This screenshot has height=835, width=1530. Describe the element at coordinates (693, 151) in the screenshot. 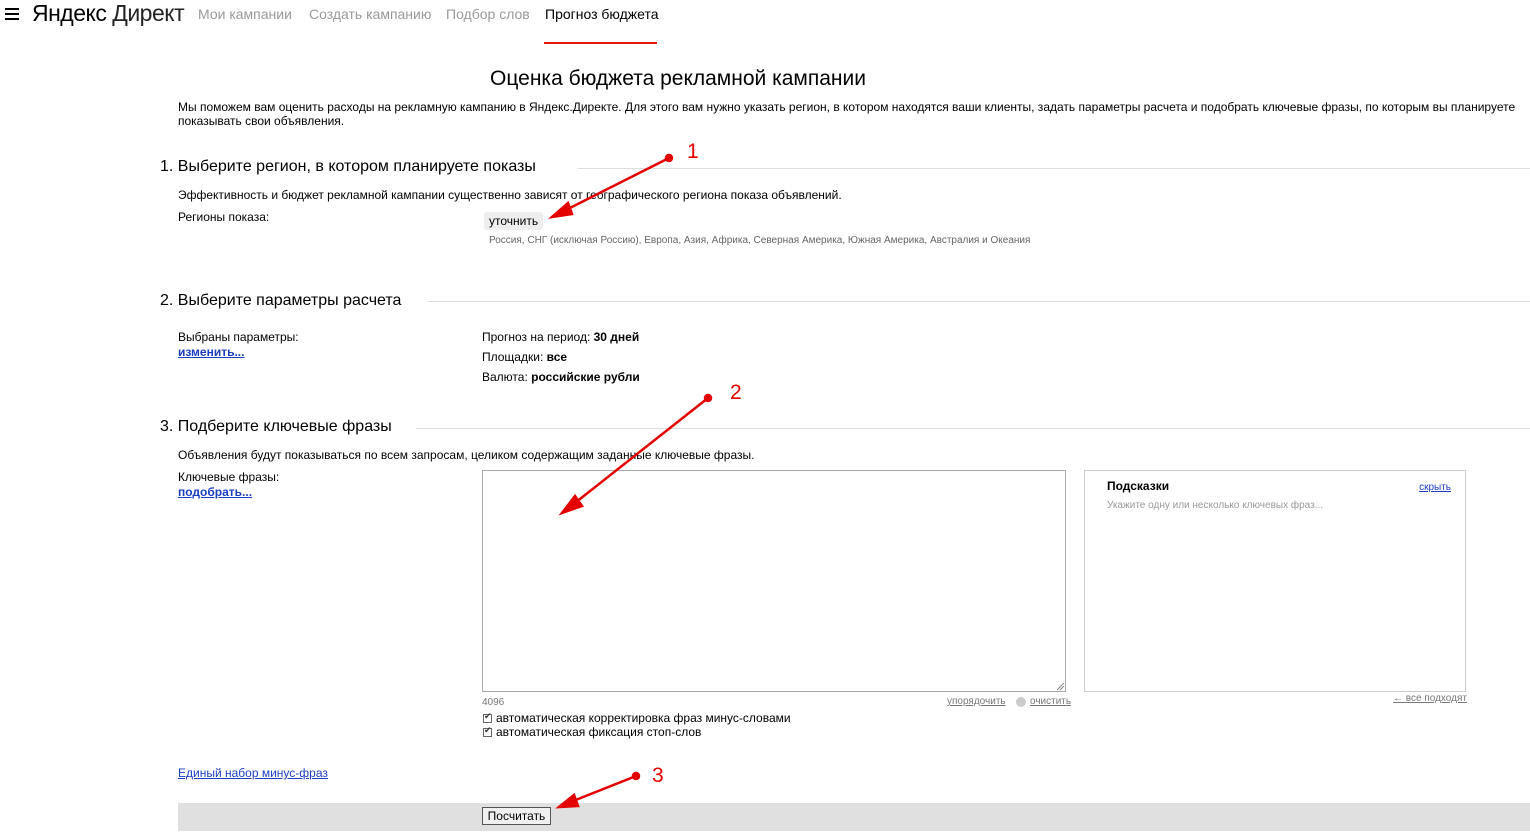

I see `annotation-1: 1` at that location.